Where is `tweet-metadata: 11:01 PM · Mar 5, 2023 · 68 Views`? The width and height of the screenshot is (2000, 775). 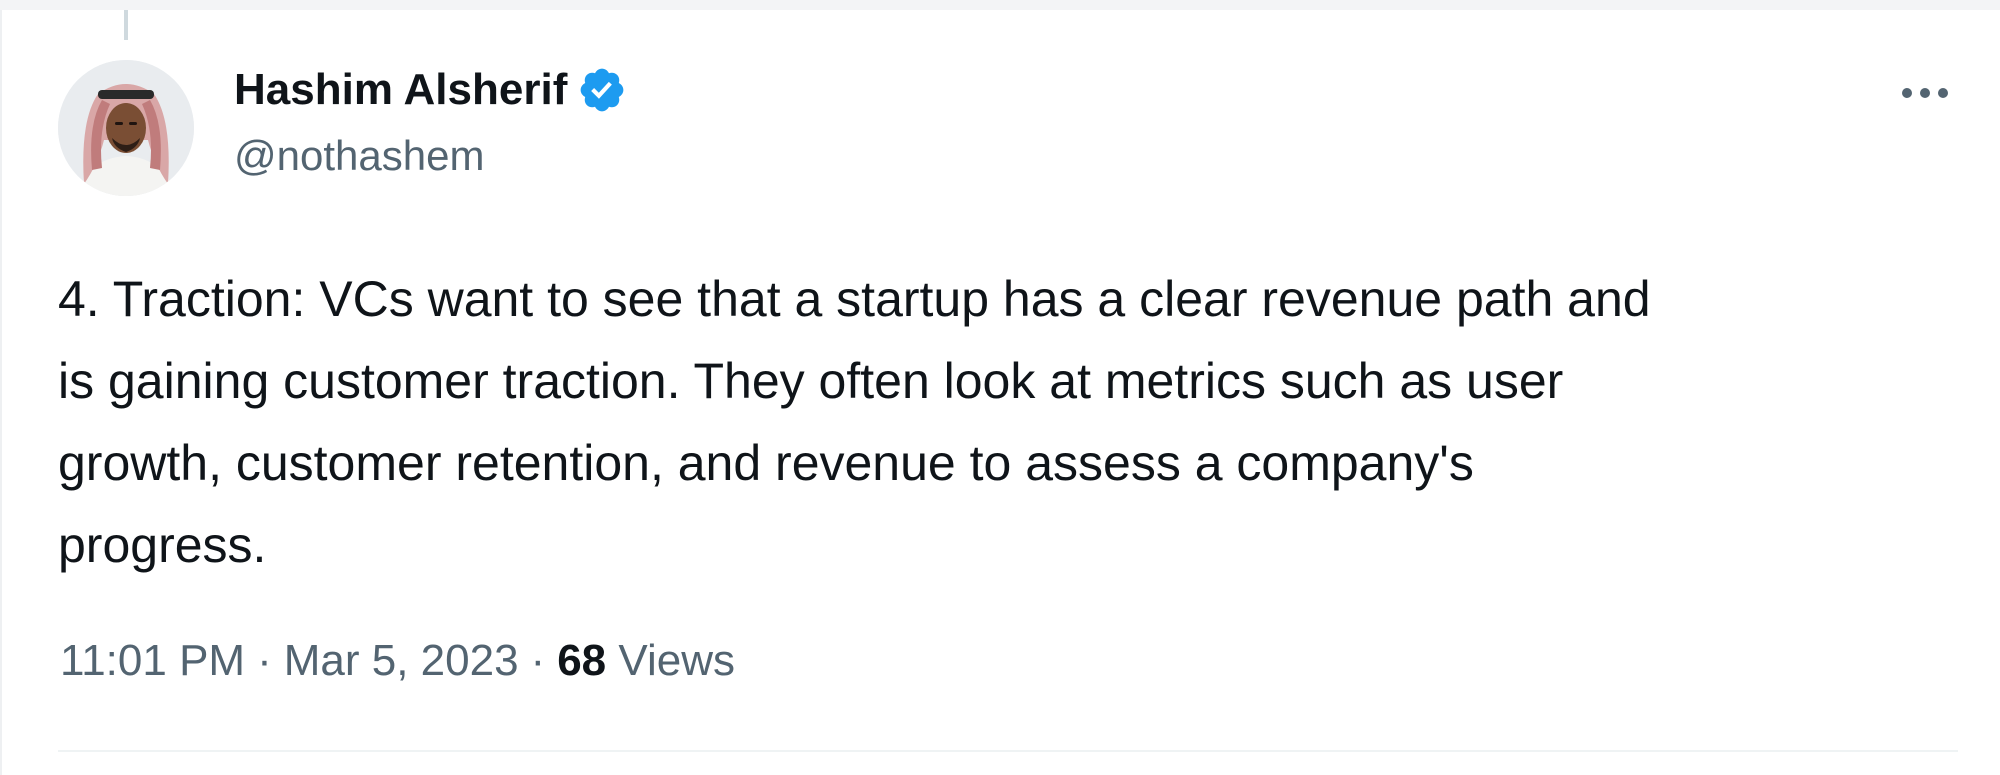
tweet-metadata: 11:01 PM · Mar 5, 2023 · 68 Views is located at coordinates (397, 661).